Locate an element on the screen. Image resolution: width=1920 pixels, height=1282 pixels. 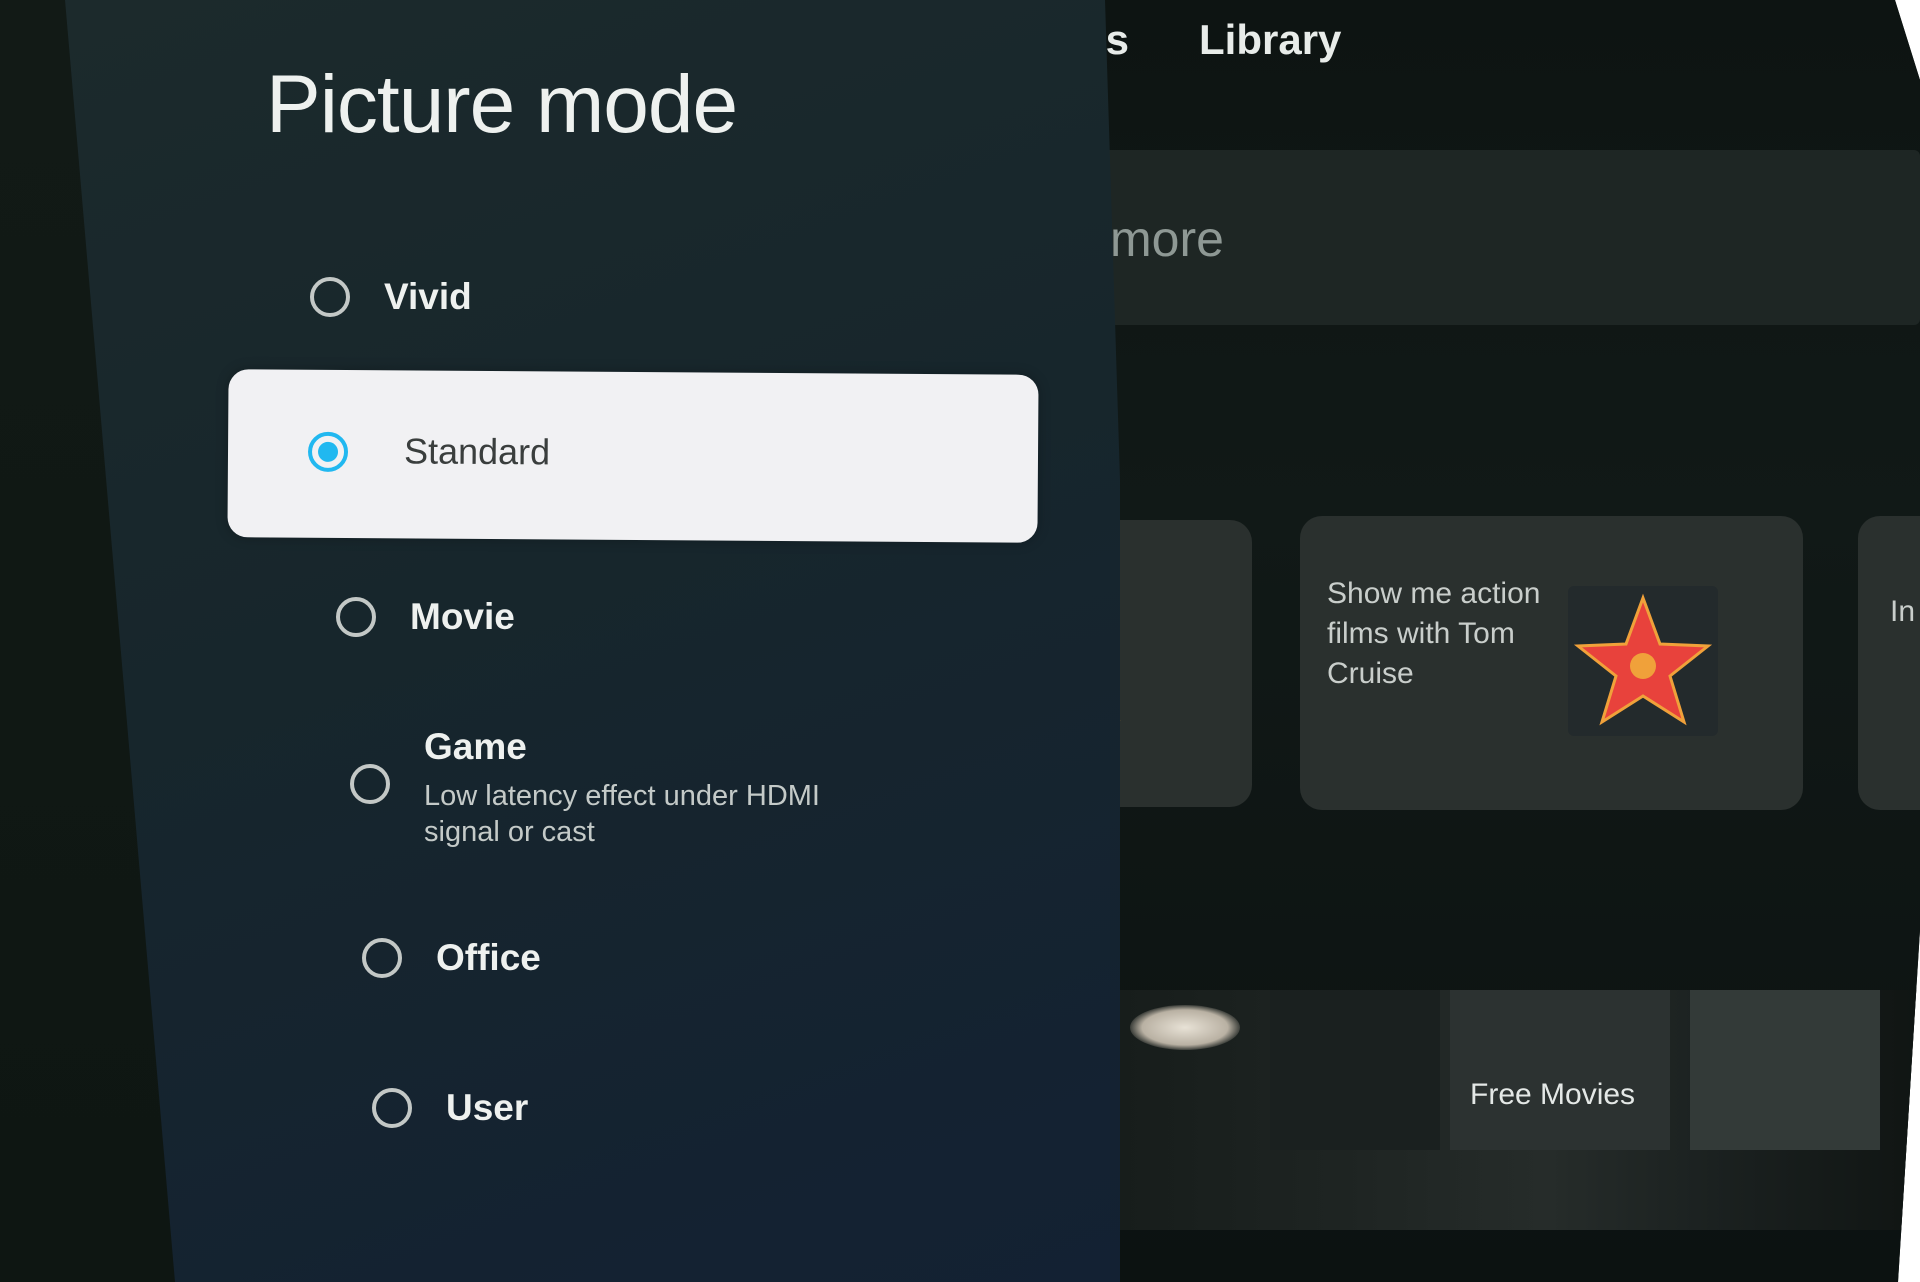
star-tile is located at coordinates (1643, 661).